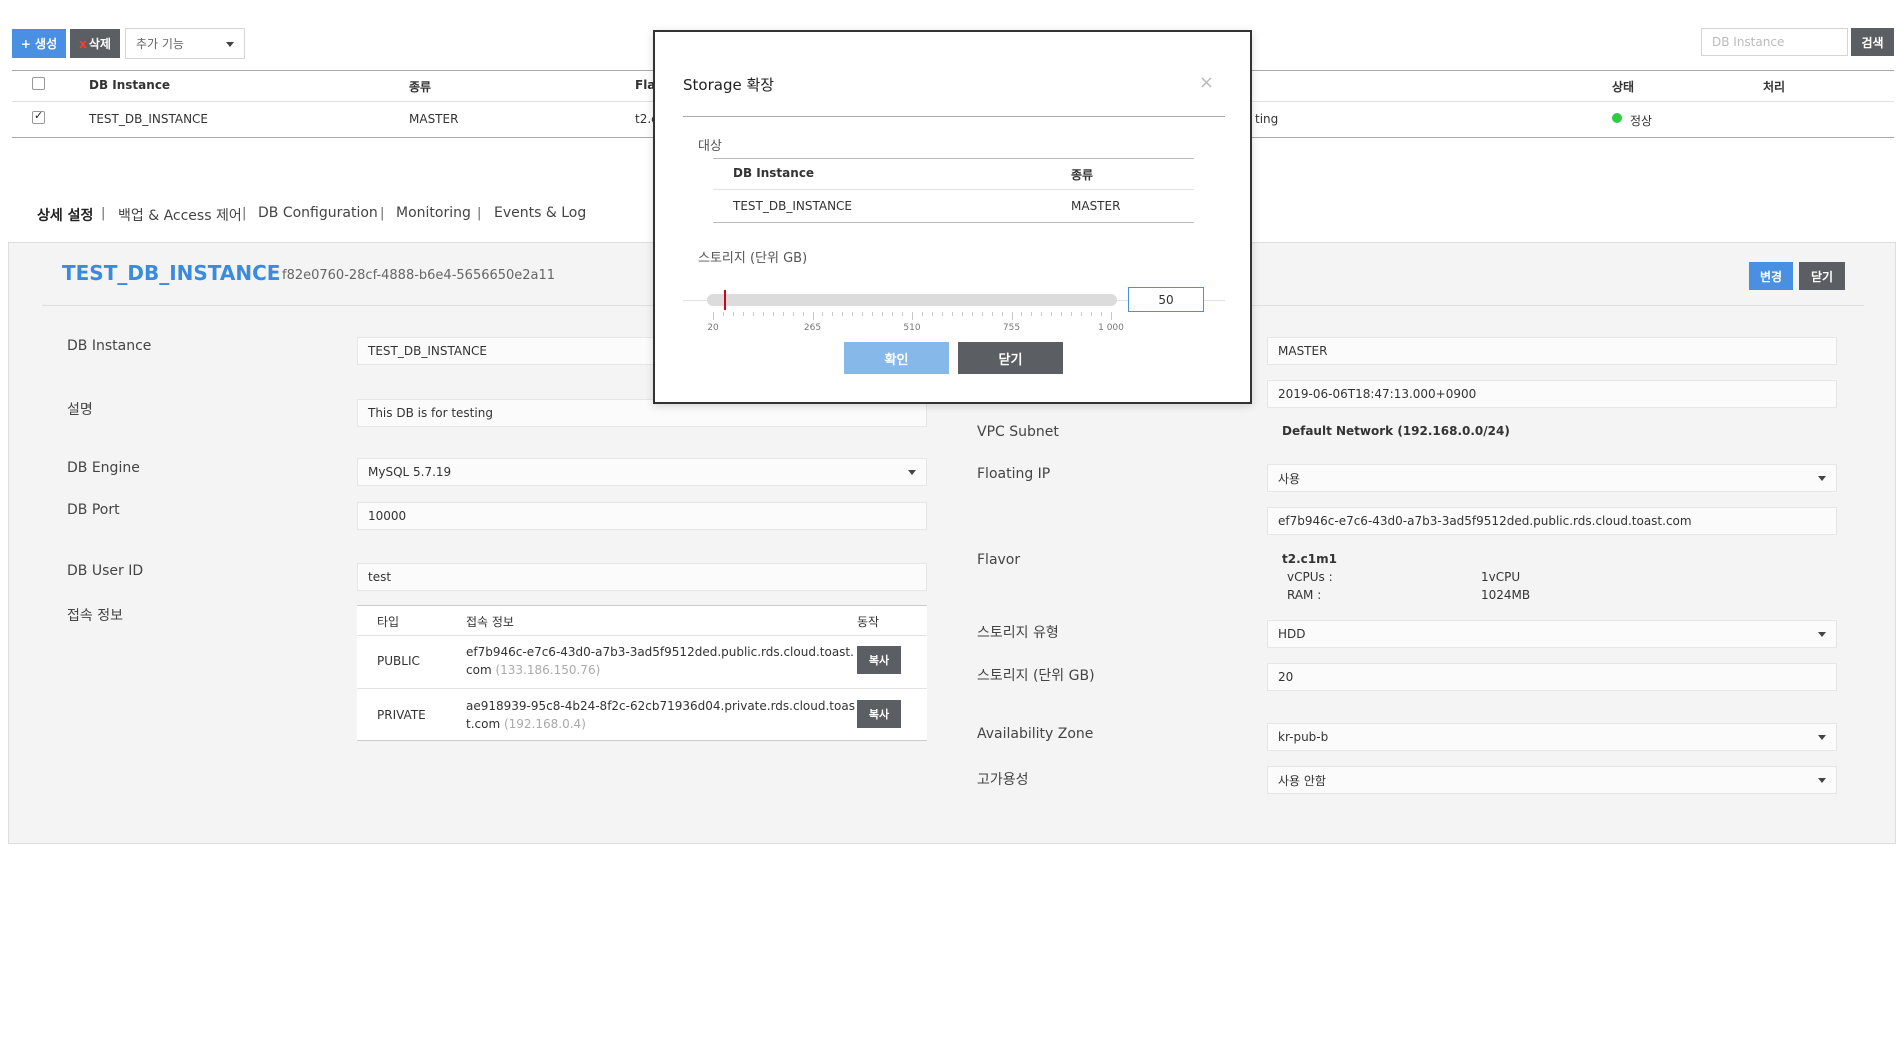 The height and width of the screenshot is (1049, 1904). What do you see at coordinates (642, 688) in the screenshot?
I see `conn-row-divider` at bounding box center [642, 688].